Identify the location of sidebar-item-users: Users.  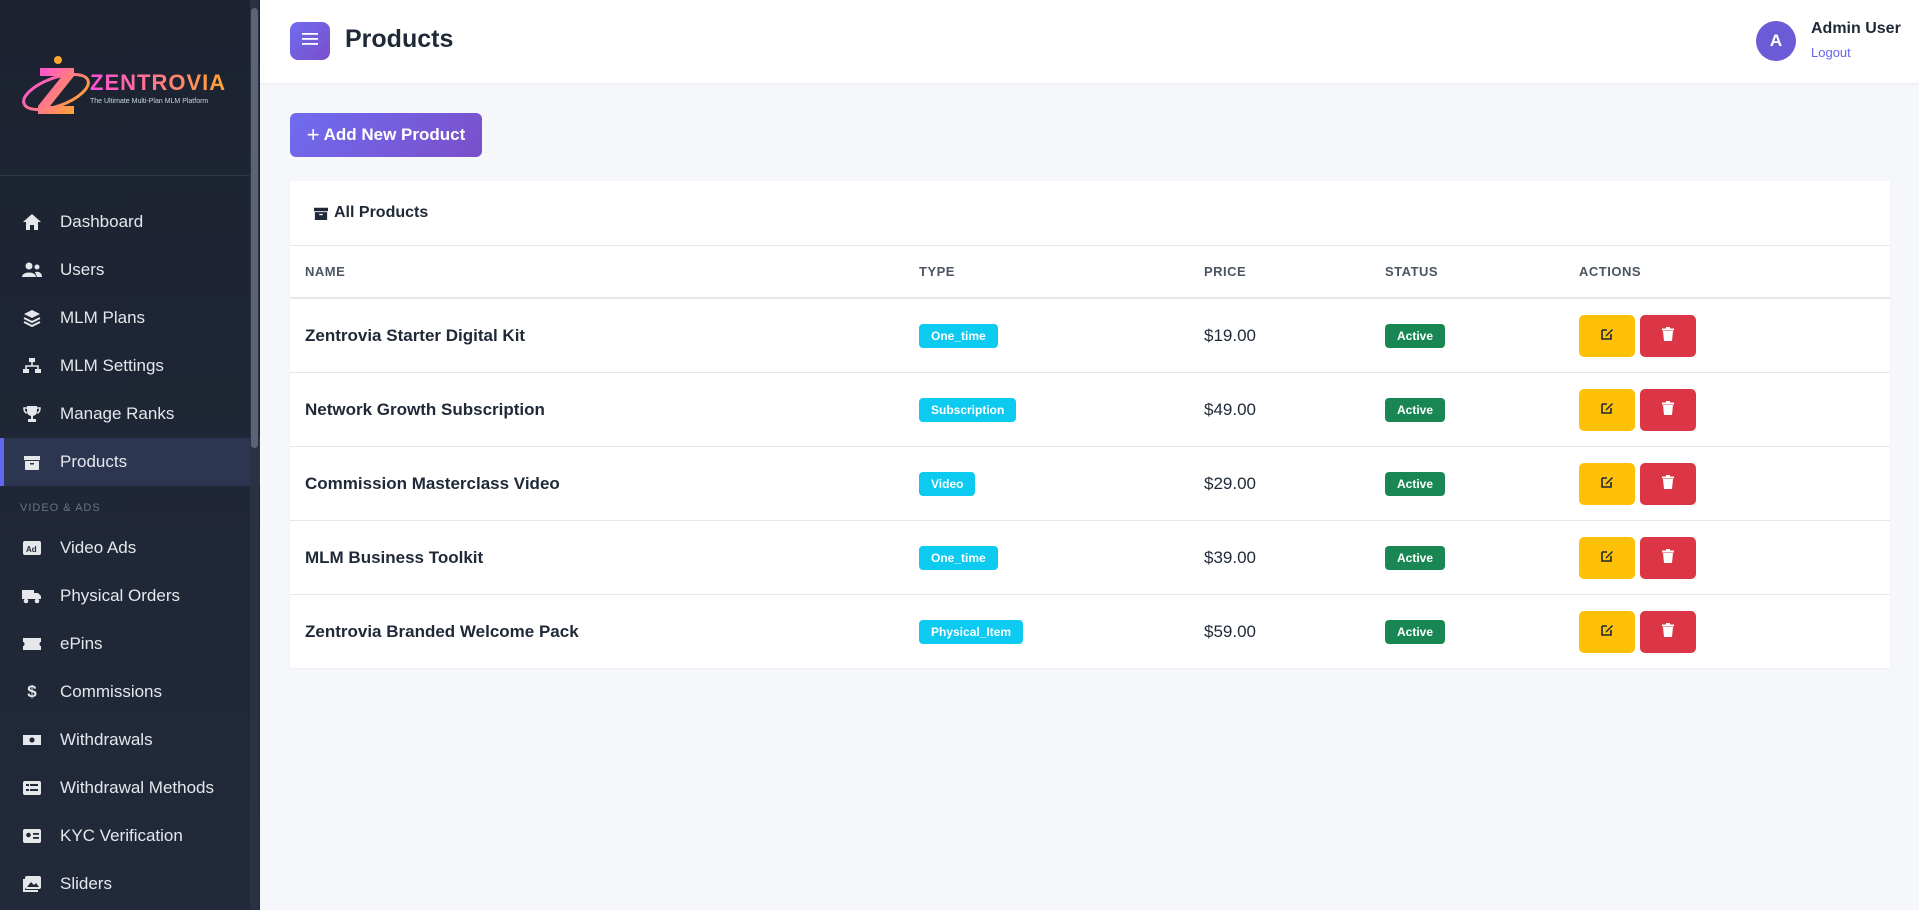
(130, 270).